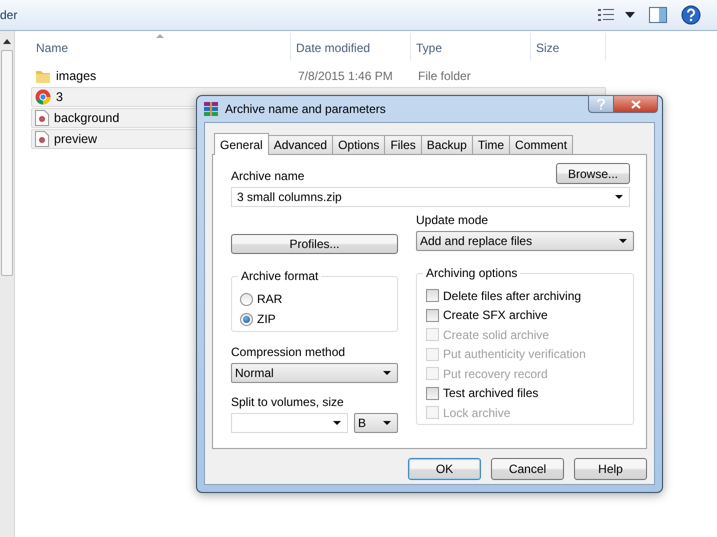 Image resolution: width=717 pixels, height=537 pixels. I want to click on field-label: Split to volumes, size, so click(288, 403).